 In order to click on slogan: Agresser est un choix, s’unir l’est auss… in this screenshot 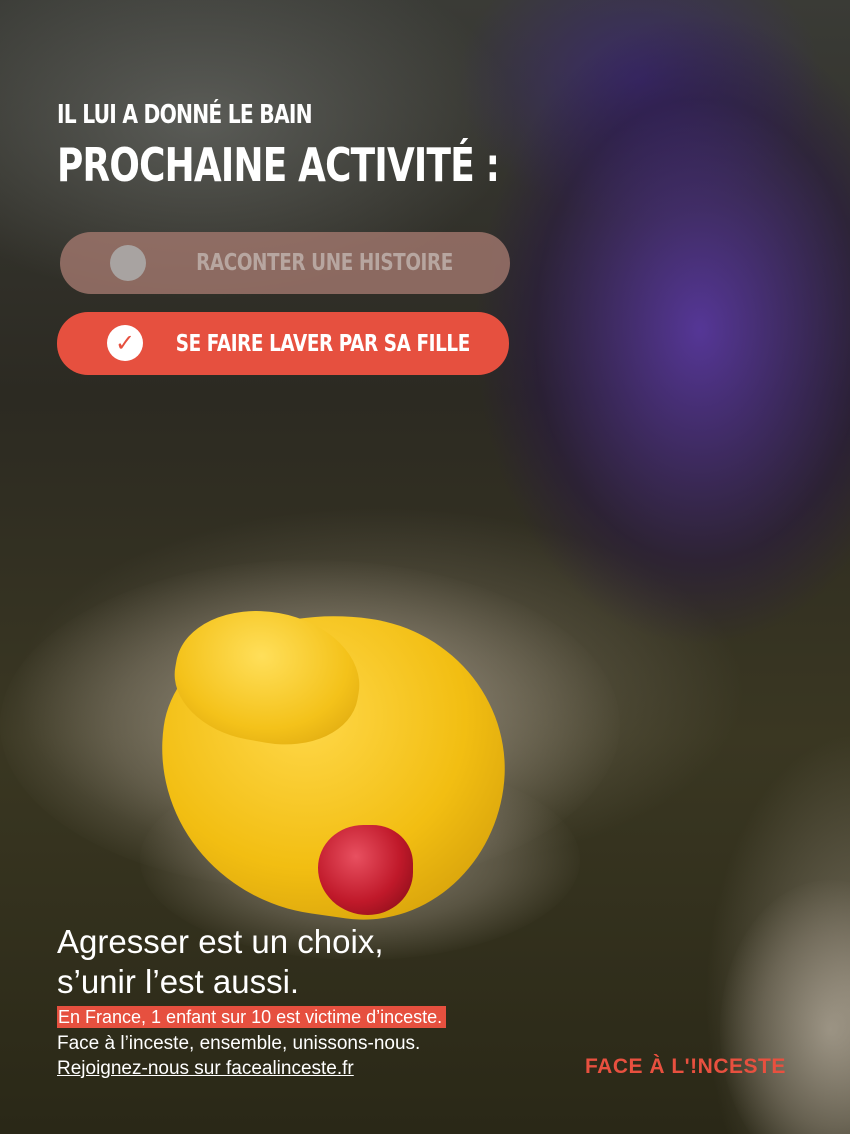, I will do `click(220, 962)`.